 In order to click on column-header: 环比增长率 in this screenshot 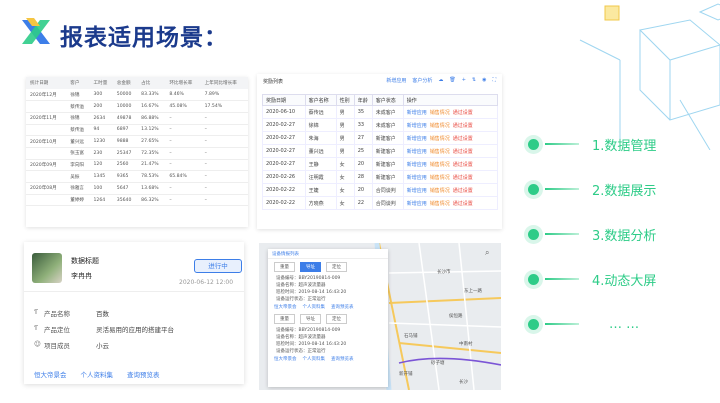, I will do `click(183, 83)`.